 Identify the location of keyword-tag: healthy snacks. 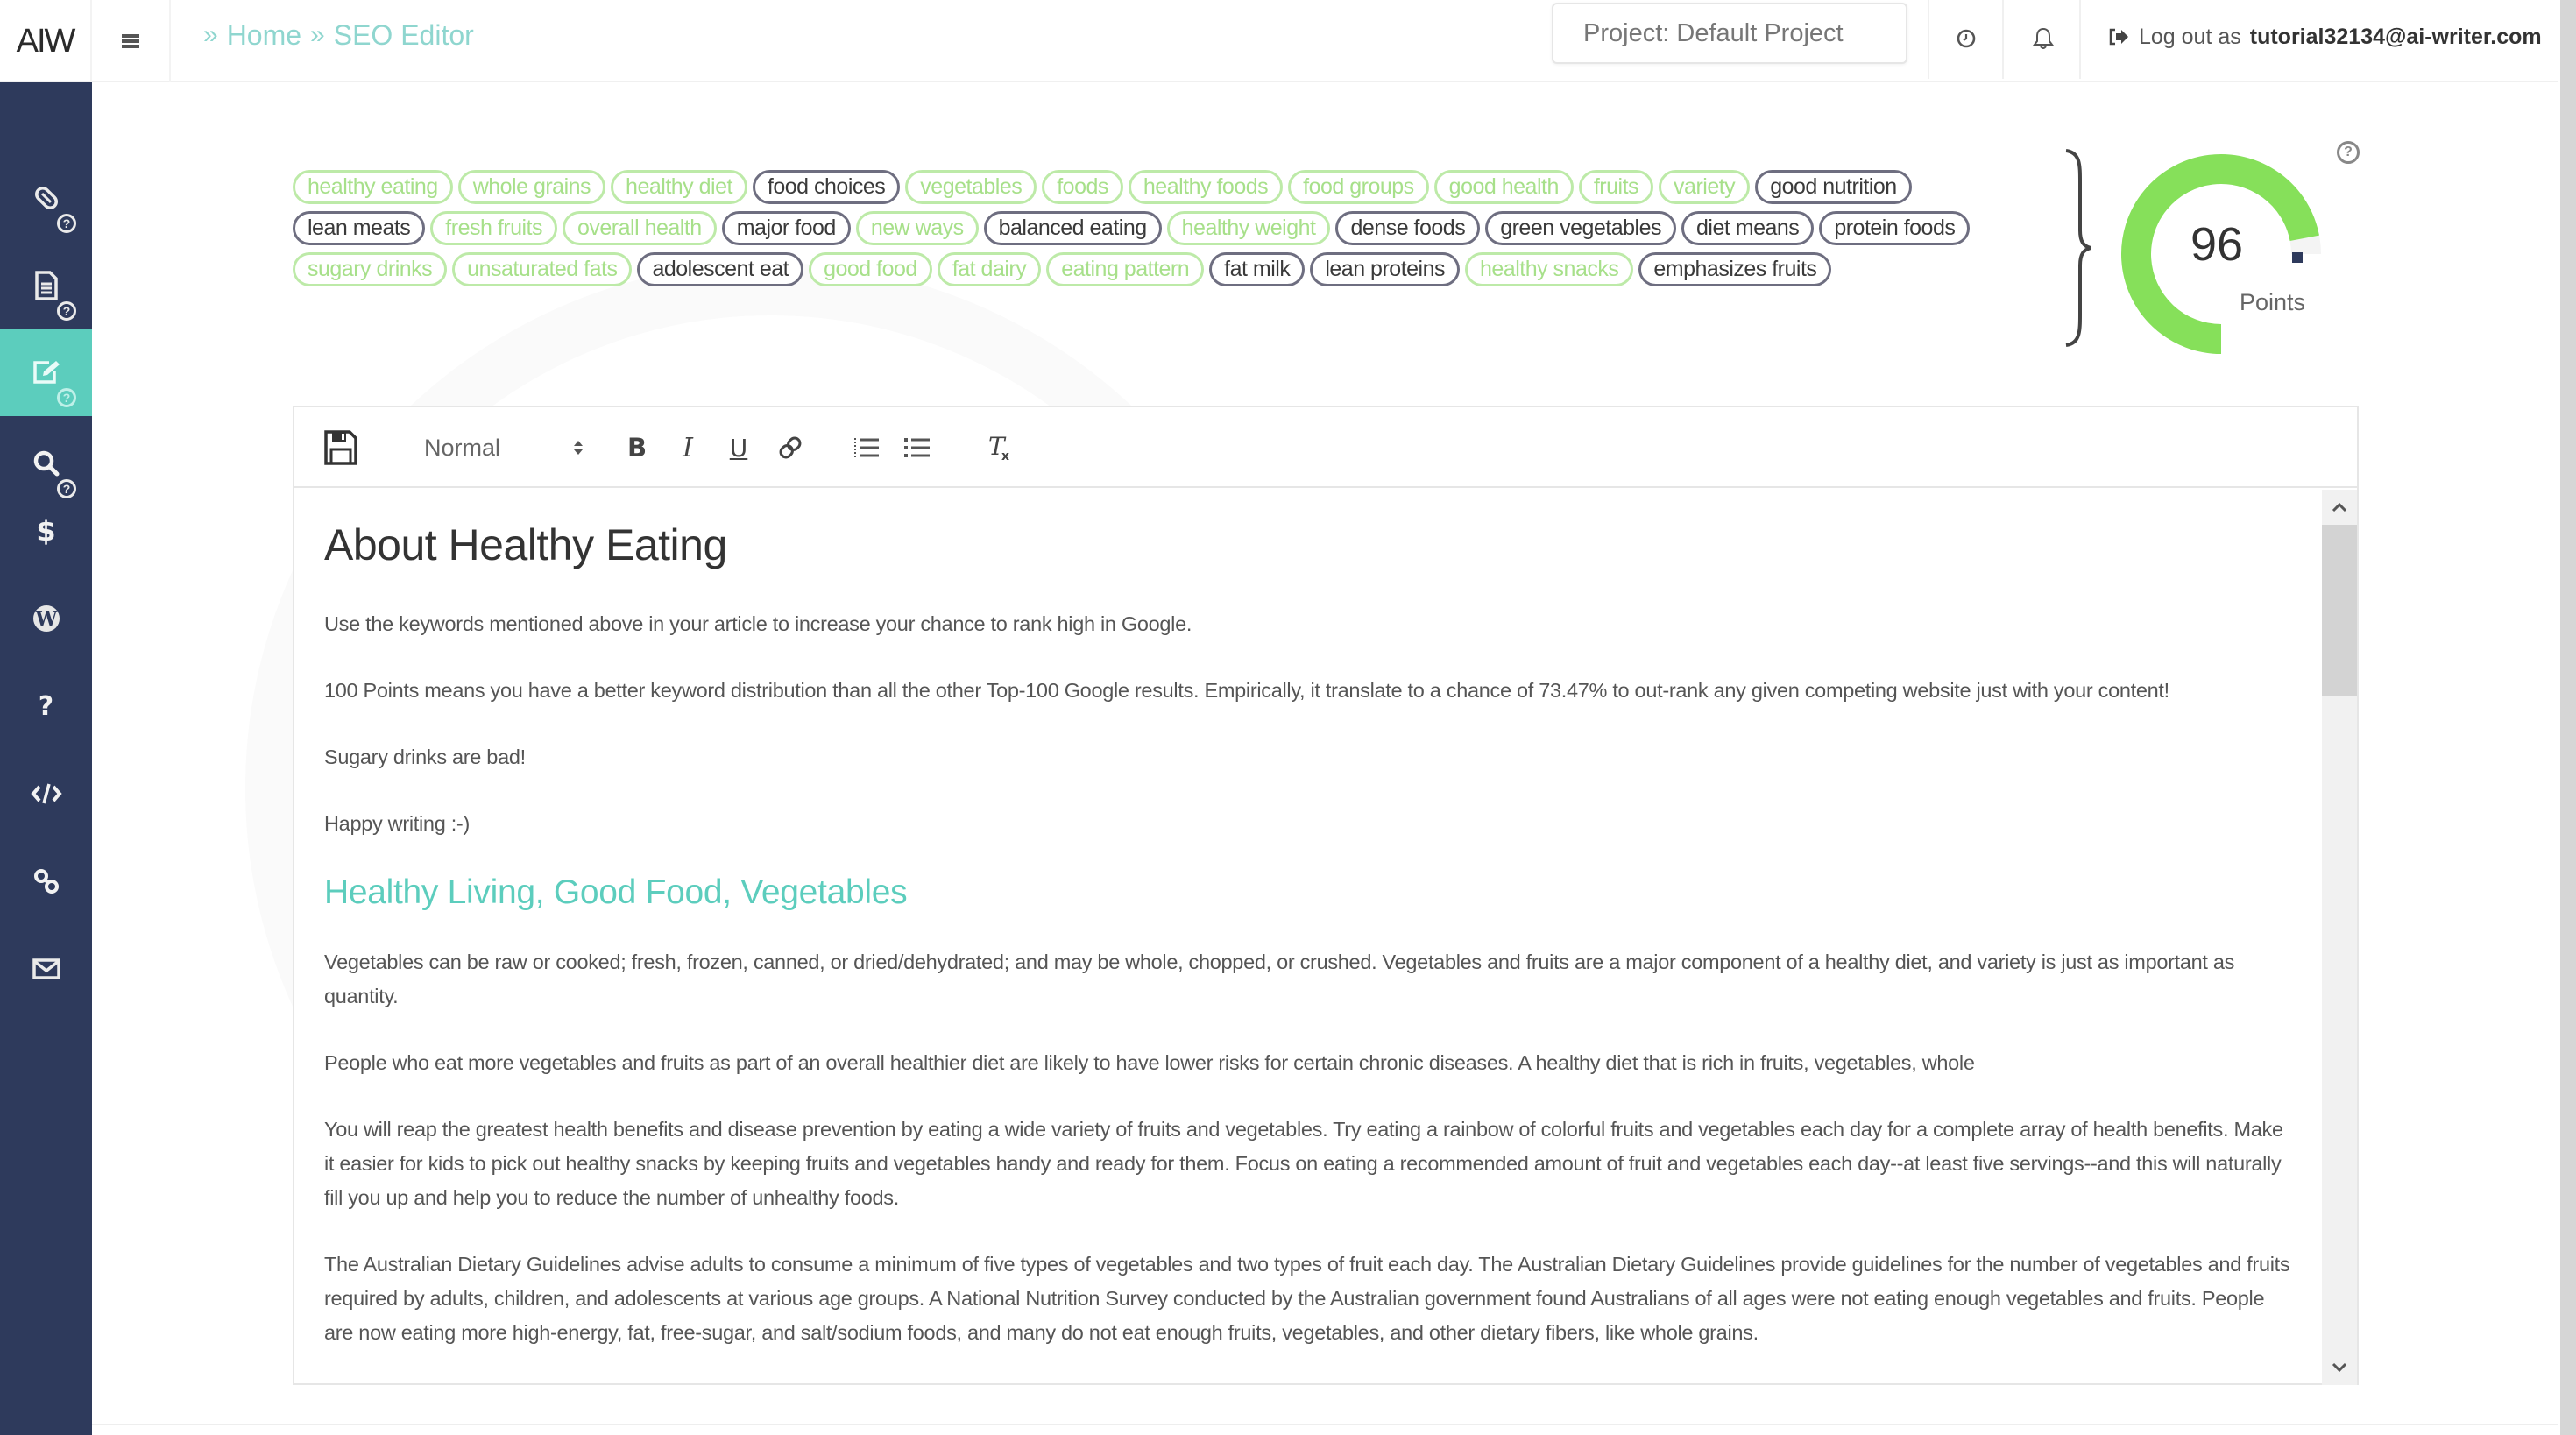
(1549, 269).